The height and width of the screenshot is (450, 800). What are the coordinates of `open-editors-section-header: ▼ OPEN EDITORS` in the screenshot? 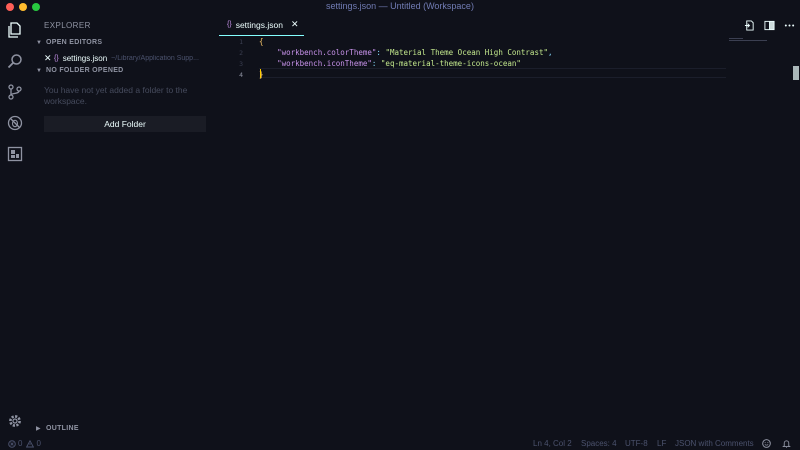 It's located at (69, 42).